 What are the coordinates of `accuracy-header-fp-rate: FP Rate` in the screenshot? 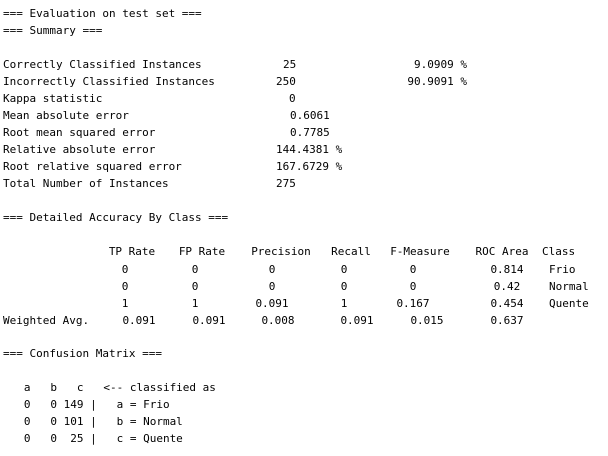 It's located at (202, 251).